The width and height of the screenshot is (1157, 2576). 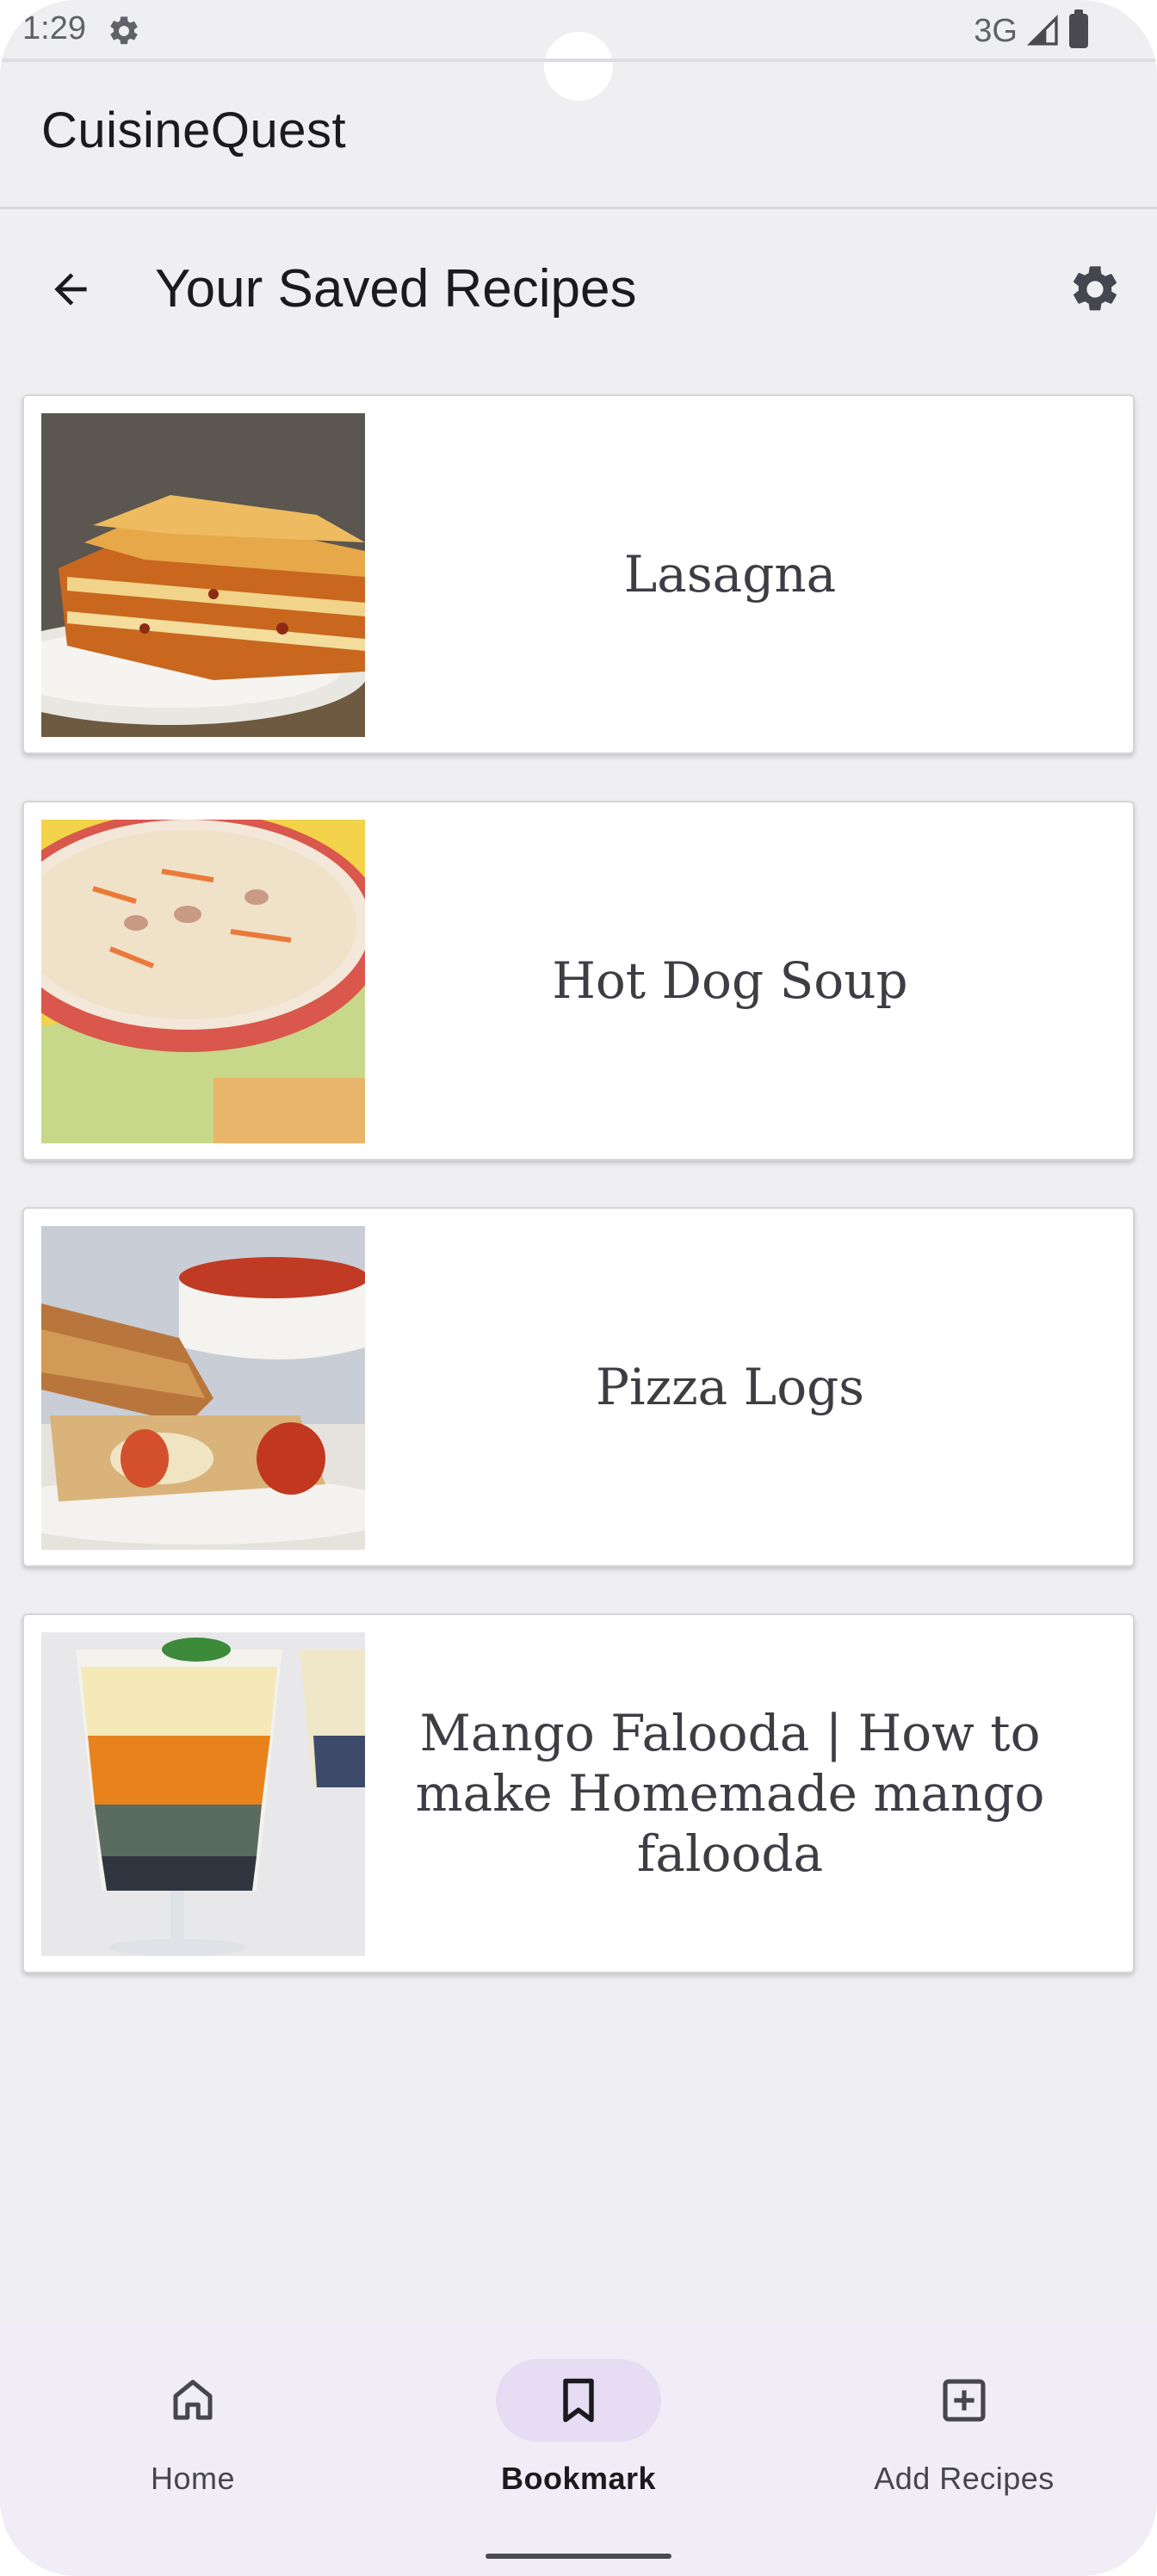 What do you see at coordinates (579, 2556) in the screenshot?
I see `gesture-handle` at bounding box center [579, 2556].